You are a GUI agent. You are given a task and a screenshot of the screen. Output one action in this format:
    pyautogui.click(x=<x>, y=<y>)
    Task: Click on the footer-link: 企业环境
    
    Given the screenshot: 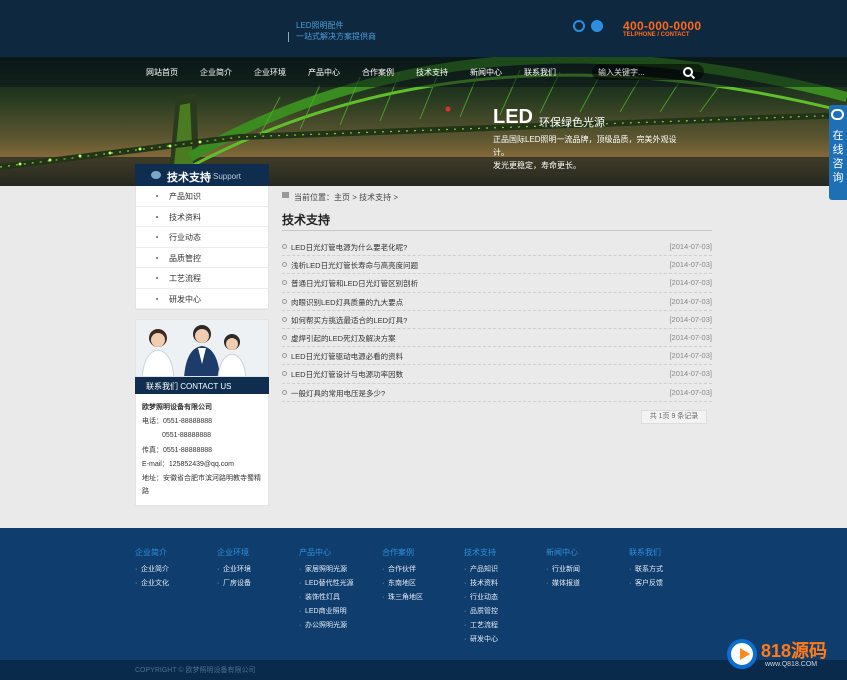 What is the action you would take?
    pyautogui.click(x=234, y=570)
    